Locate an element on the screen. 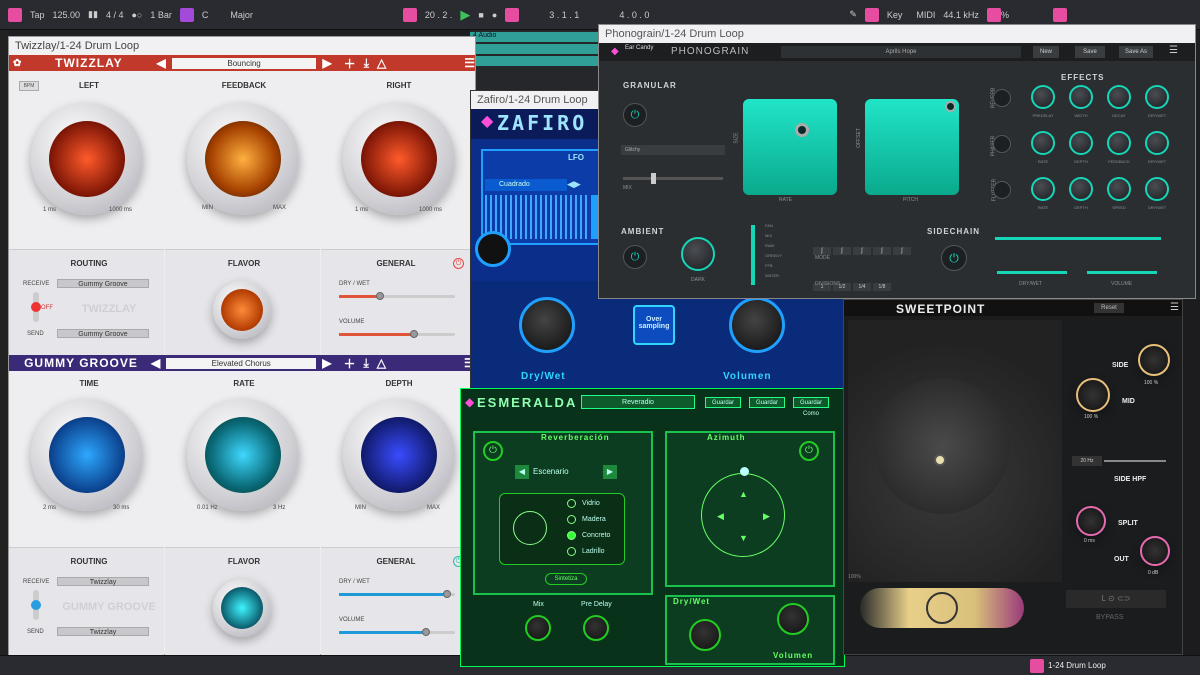 This screenshot has height=675, width=1200. time-knob is located at coordinates (87, 455).